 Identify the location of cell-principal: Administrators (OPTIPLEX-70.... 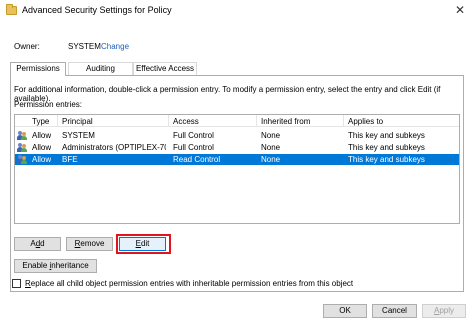
(114, 147).